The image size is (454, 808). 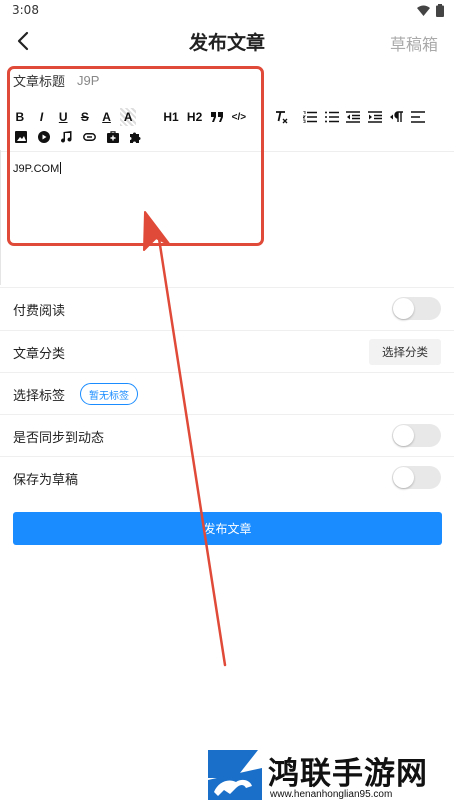 I want to click on insert-video-button, so click(x=43, y=137).